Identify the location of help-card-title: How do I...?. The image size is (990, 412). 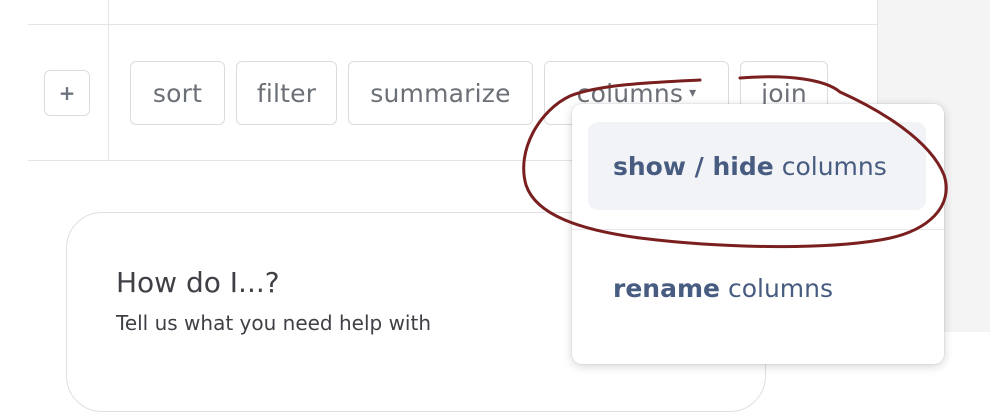
(198, 282).